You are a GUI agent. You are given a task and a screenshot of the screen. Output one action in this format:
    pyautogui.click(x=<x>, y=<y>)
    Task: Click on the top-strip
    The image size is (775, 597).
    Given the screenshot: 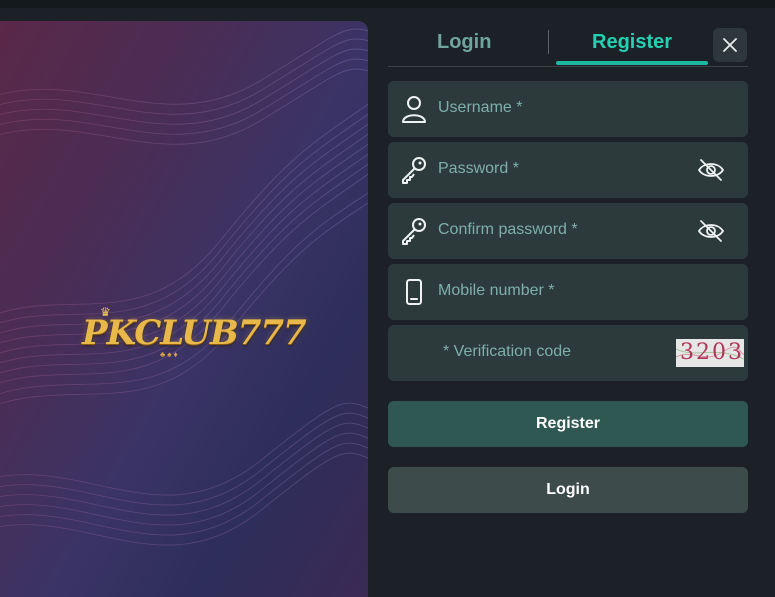 What is the action you would take?
    pyautogui.click(x=387, y=4)
    